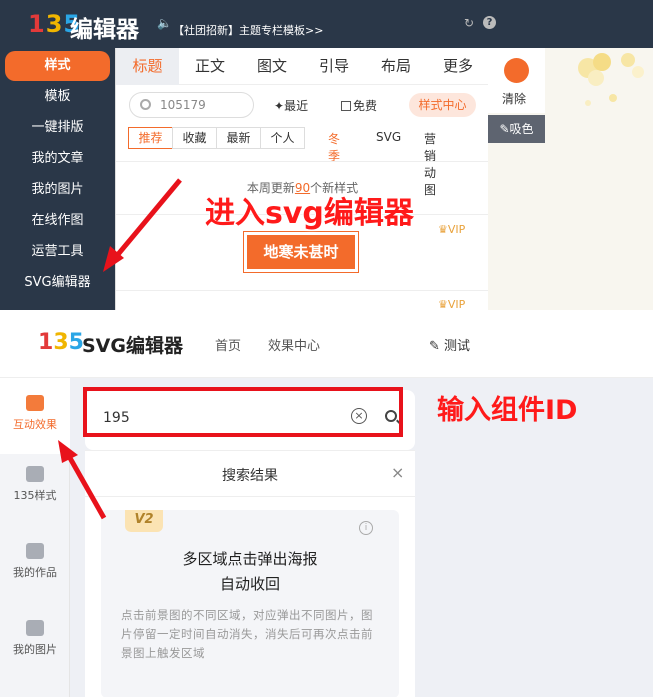  What do you see at coordinates (521, 129) in the screenshot?
I see `picker-label: 吸色` at bounding box center [521, 129].